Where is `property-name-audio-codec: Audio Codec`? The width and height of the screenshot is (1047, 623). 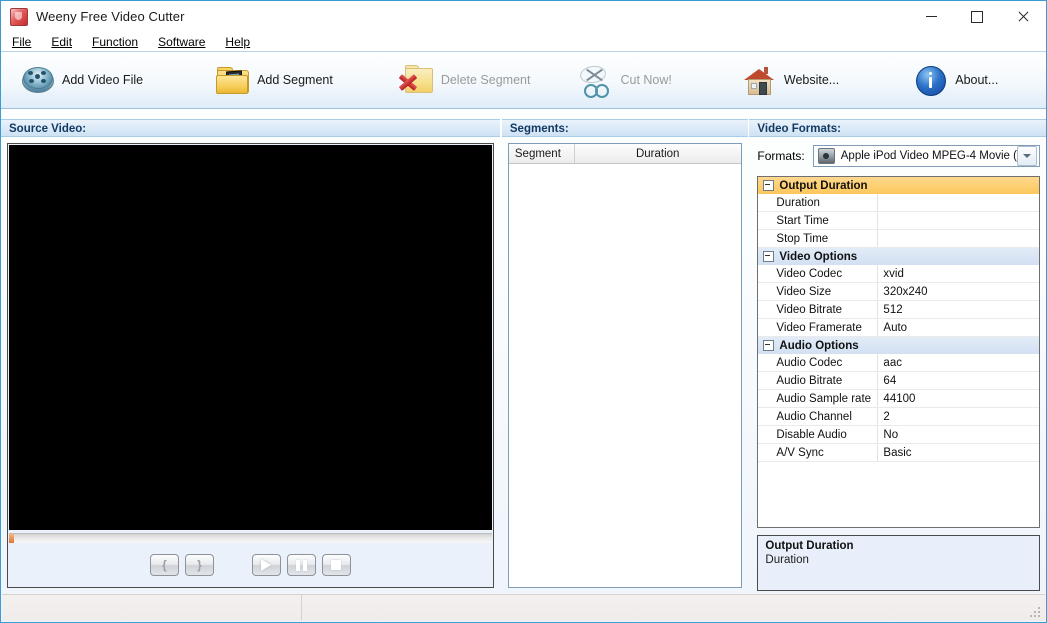 property-name-audio-codec: Audio Codec is located at coordinates (818, 362).